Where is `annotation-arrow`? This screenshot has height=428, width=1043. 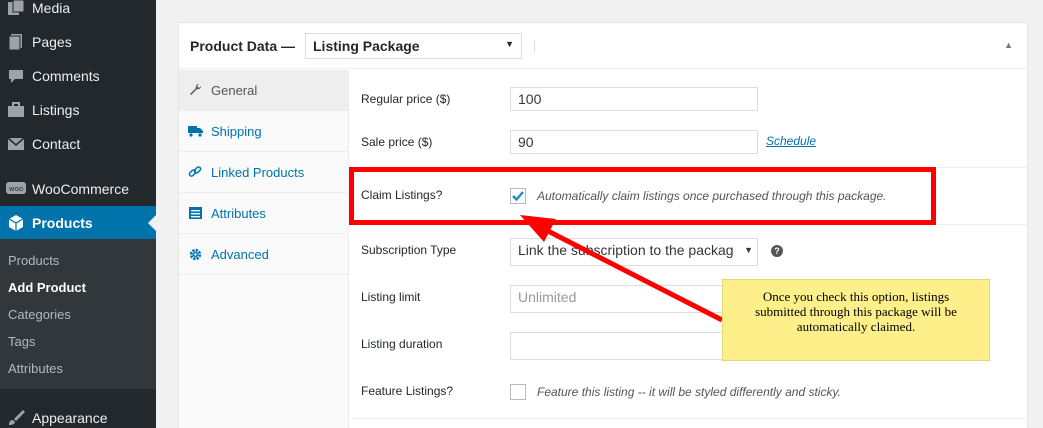
annotation-arrow is located at coordinates (622, 269).